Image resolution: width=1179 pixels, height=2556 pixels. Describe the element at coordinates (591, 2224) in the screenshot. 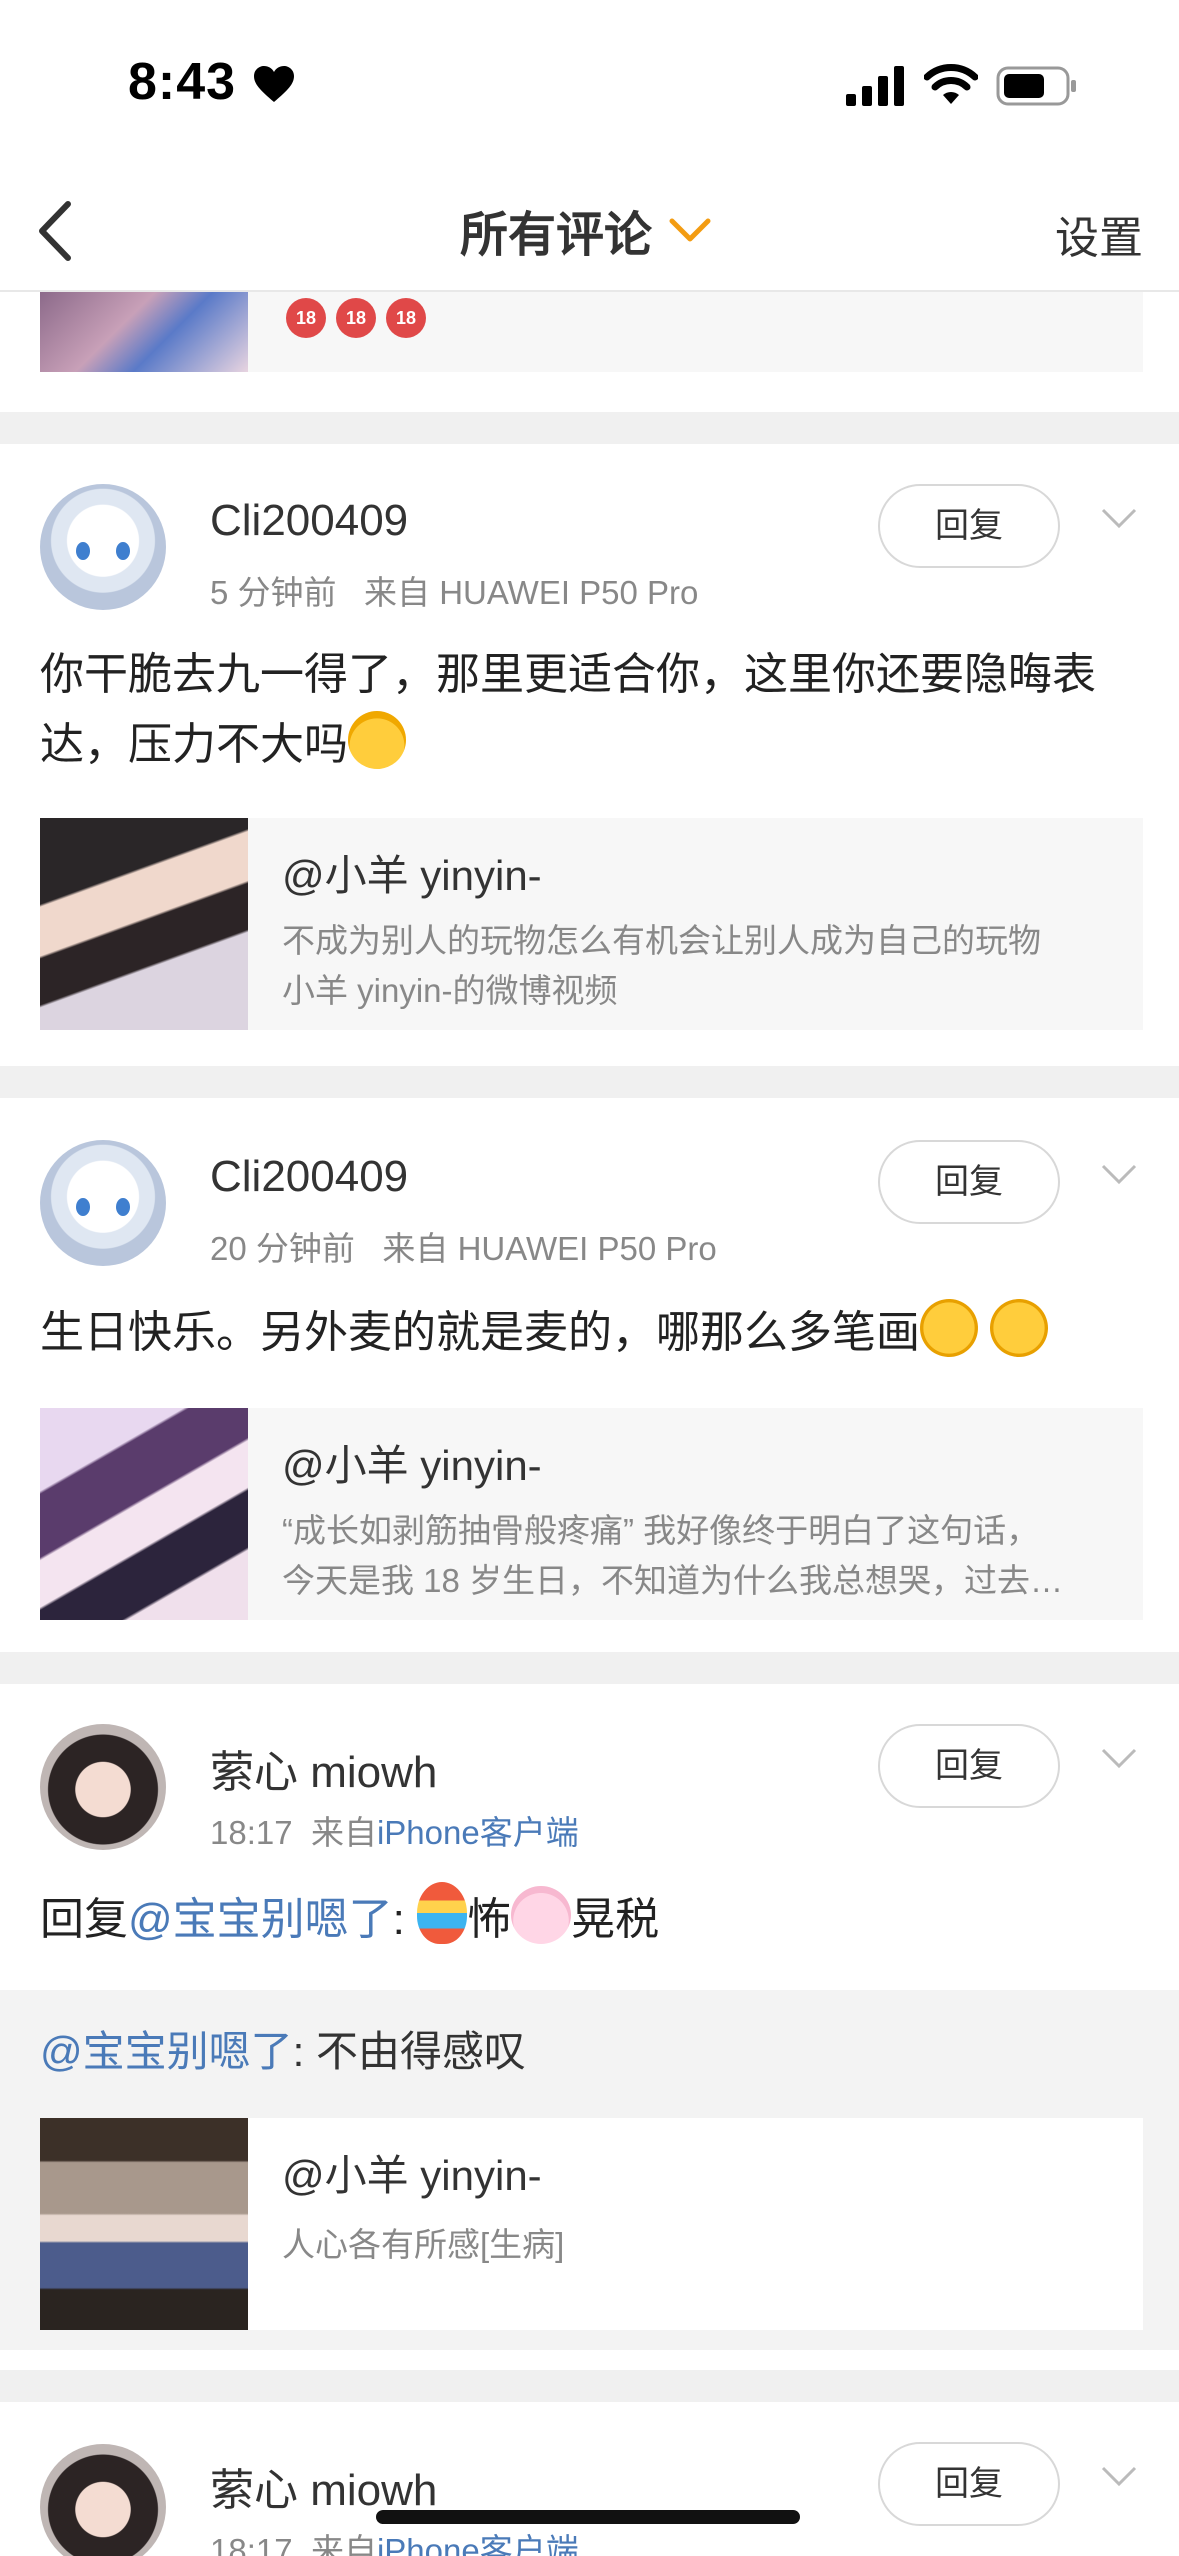

I see `quoted-post: @小羊 yinyin- 人心各有所感[生病]` at that location.